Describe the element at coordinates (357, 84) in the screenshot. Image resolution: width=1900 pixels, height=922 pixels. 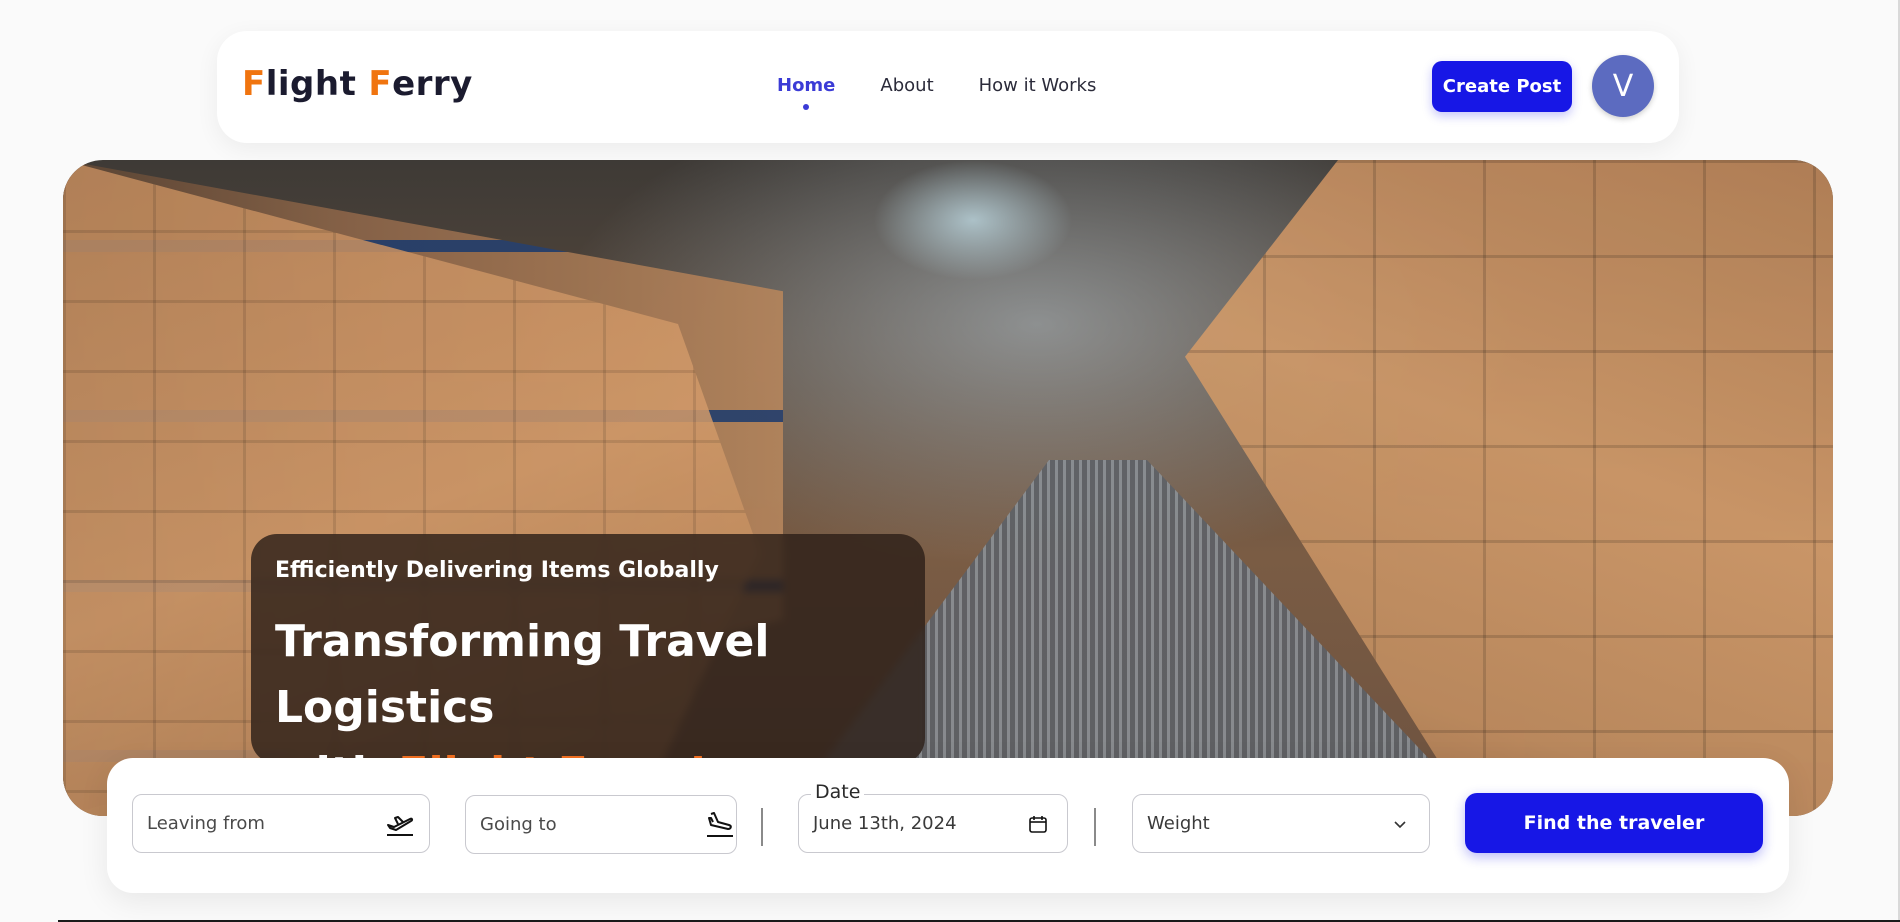
I see `brand-logo: Flight Ferry` at that location.